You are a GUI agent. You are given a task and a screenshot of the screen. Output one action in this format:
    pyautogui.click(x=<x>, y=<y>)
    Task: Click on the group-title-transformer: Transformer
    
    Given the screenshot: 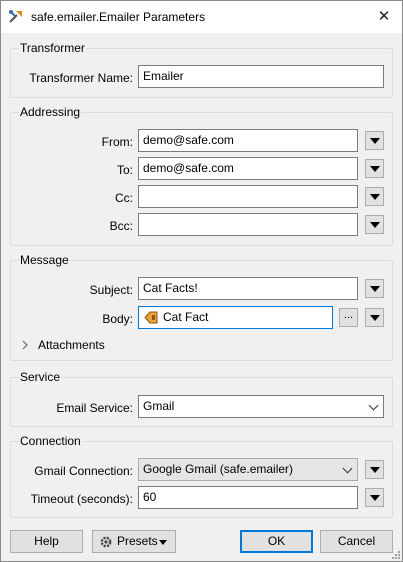 What is the action you would take?
    pyautogui.click(x=52, y=48)
    